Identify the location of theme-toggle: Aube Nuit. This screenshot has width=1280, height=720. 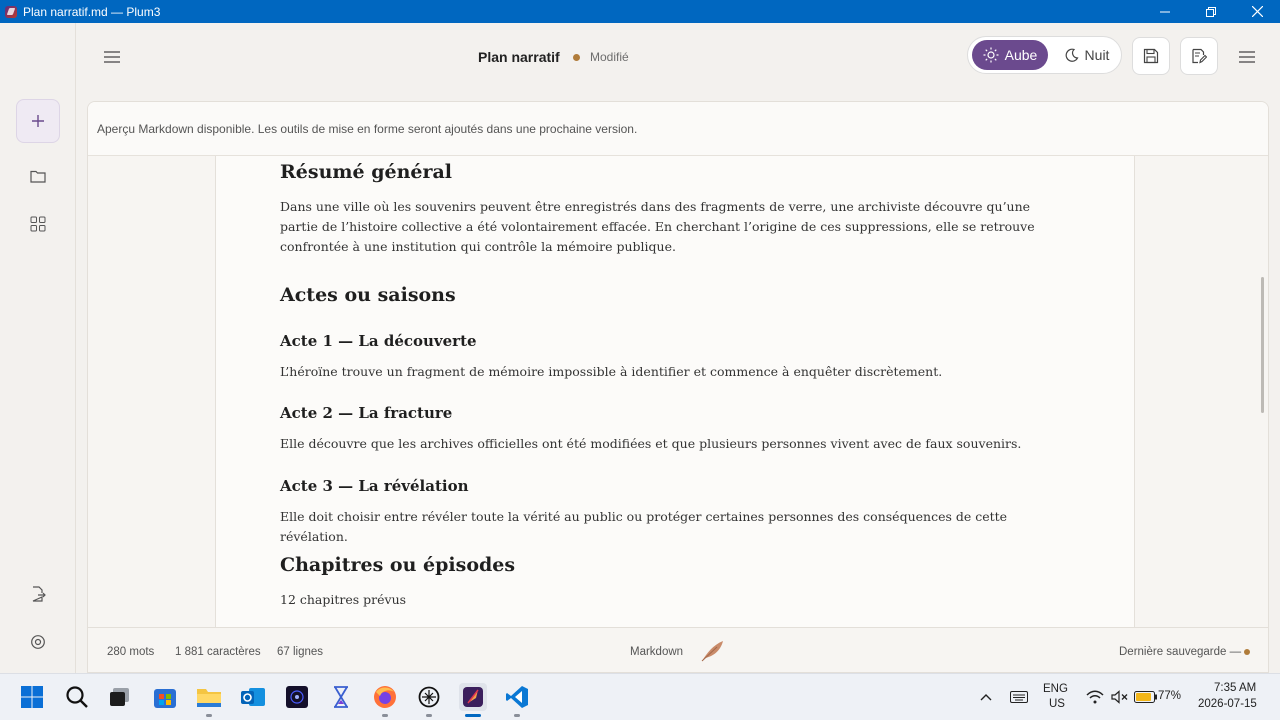
(1044, 55).